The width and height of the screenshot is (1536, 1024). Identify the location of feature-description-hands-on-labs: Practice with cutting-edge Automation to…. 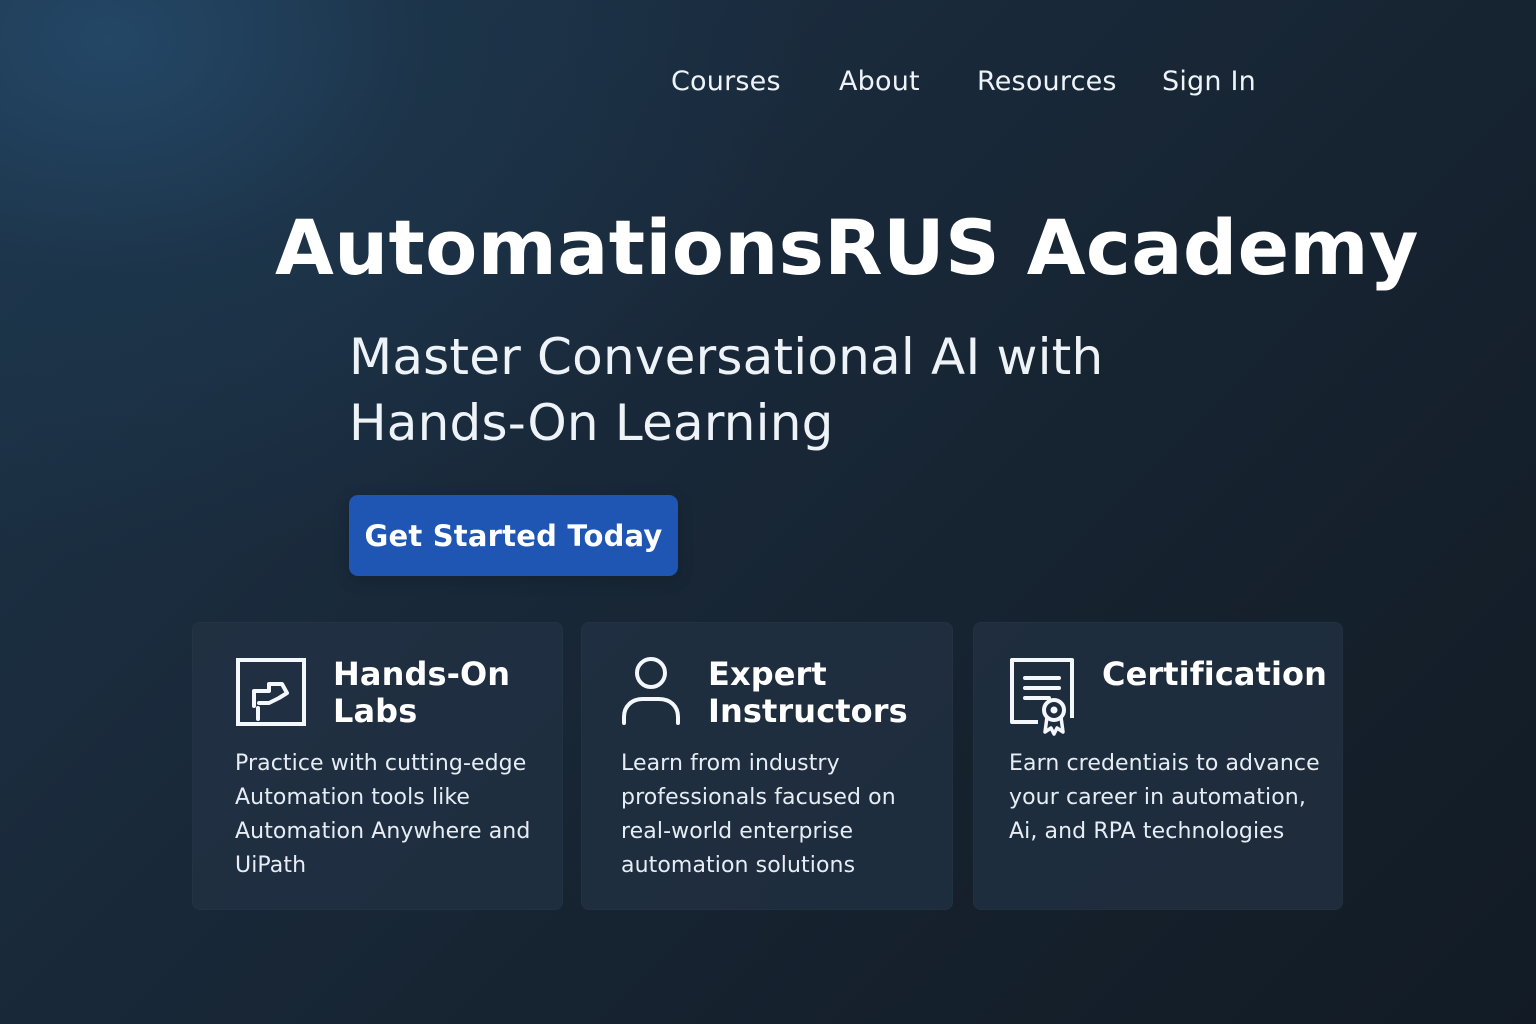
(383, 814).